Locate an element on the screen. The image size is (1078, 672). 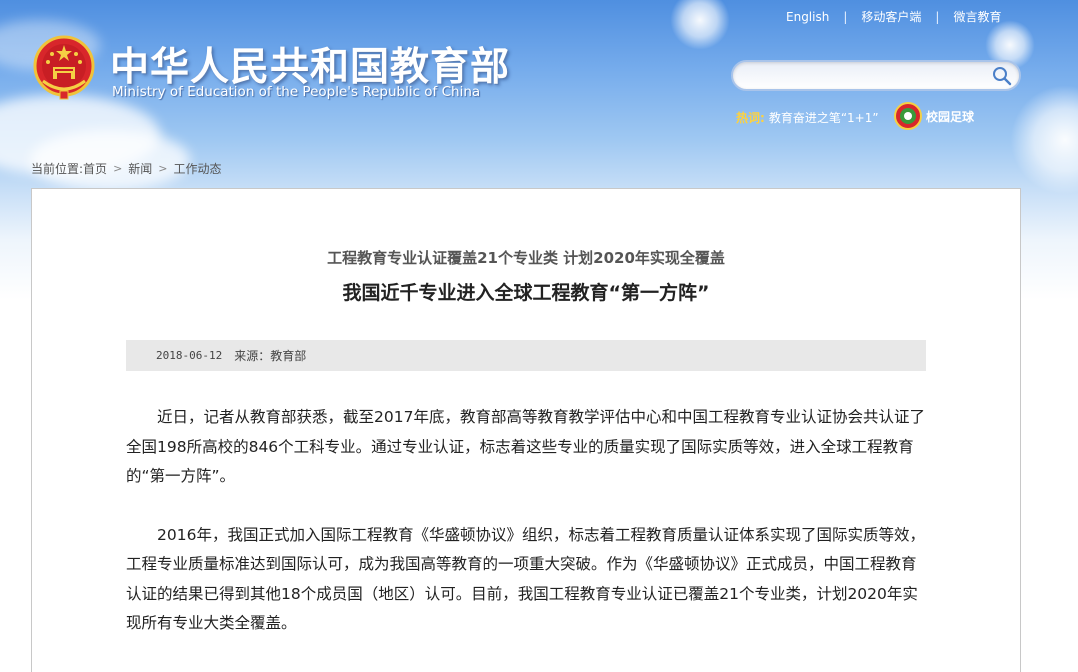
article-subtitle: 工程教育专业认证覆盖21个专业类 计划2020年实现全覆盖 is located at coordinates (526, 258).